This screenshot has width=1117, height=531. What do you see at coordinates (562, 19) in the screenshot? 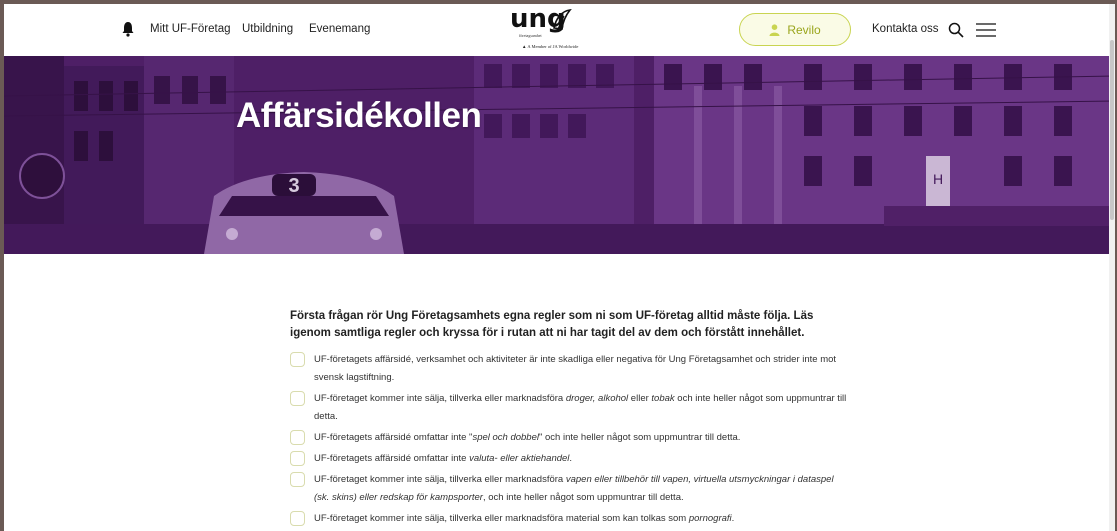
I see `logo-mark-icon` at bounding box center [562, 19].